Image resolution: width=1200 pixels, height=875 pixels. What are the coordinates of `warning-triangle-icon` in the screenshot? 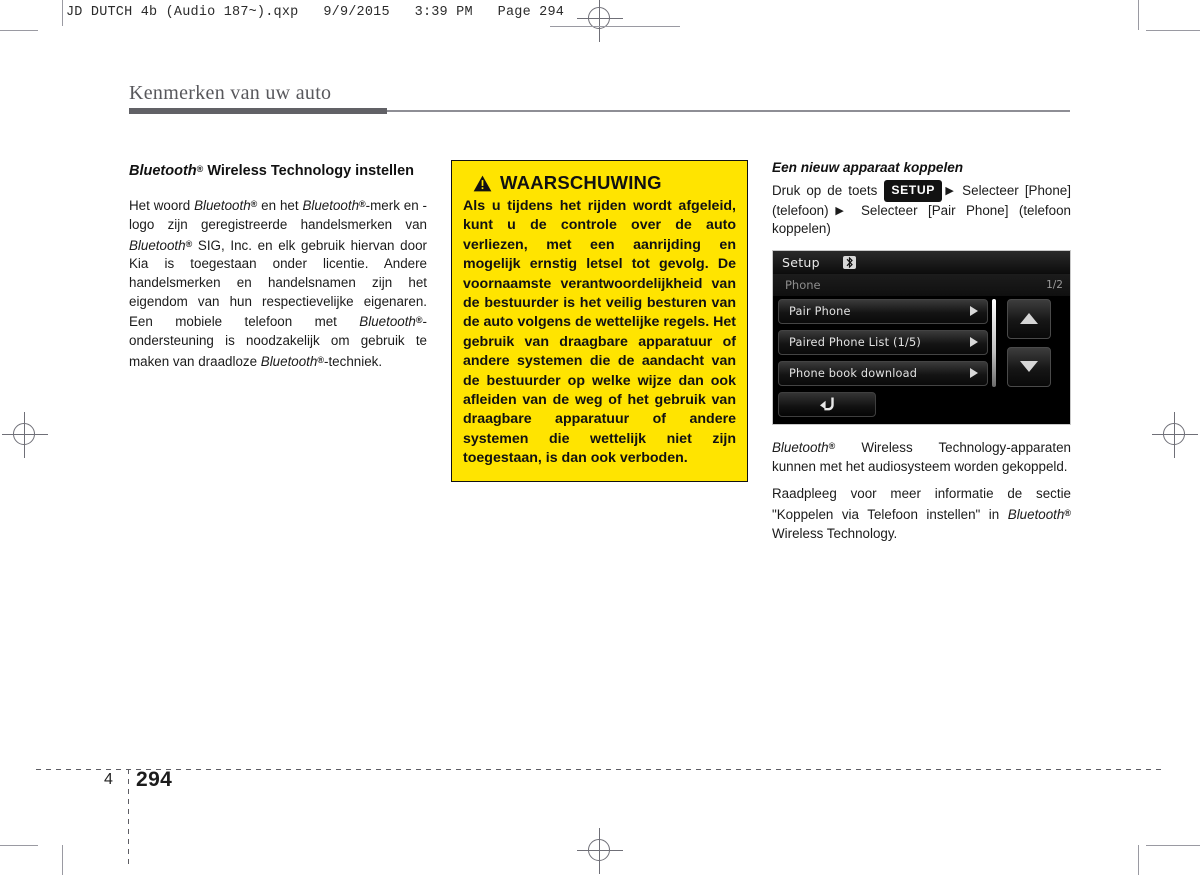 It's located at (482, 183).